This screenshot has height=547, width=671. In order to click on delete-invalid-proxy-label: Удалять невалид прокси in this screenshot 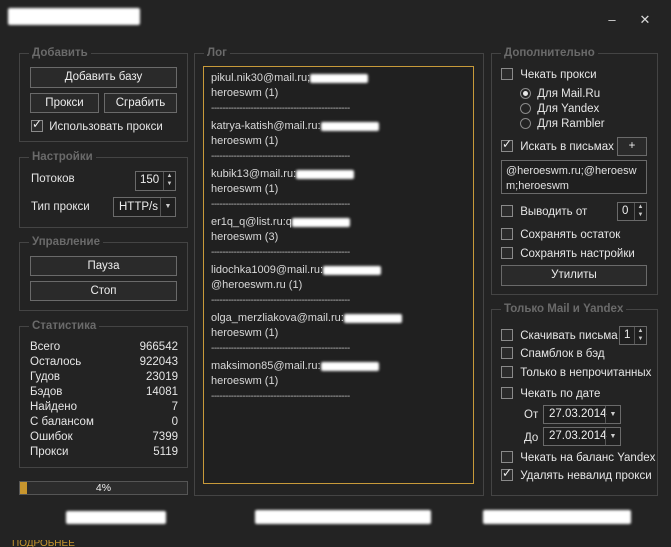, I will do `click(586, 476)`.